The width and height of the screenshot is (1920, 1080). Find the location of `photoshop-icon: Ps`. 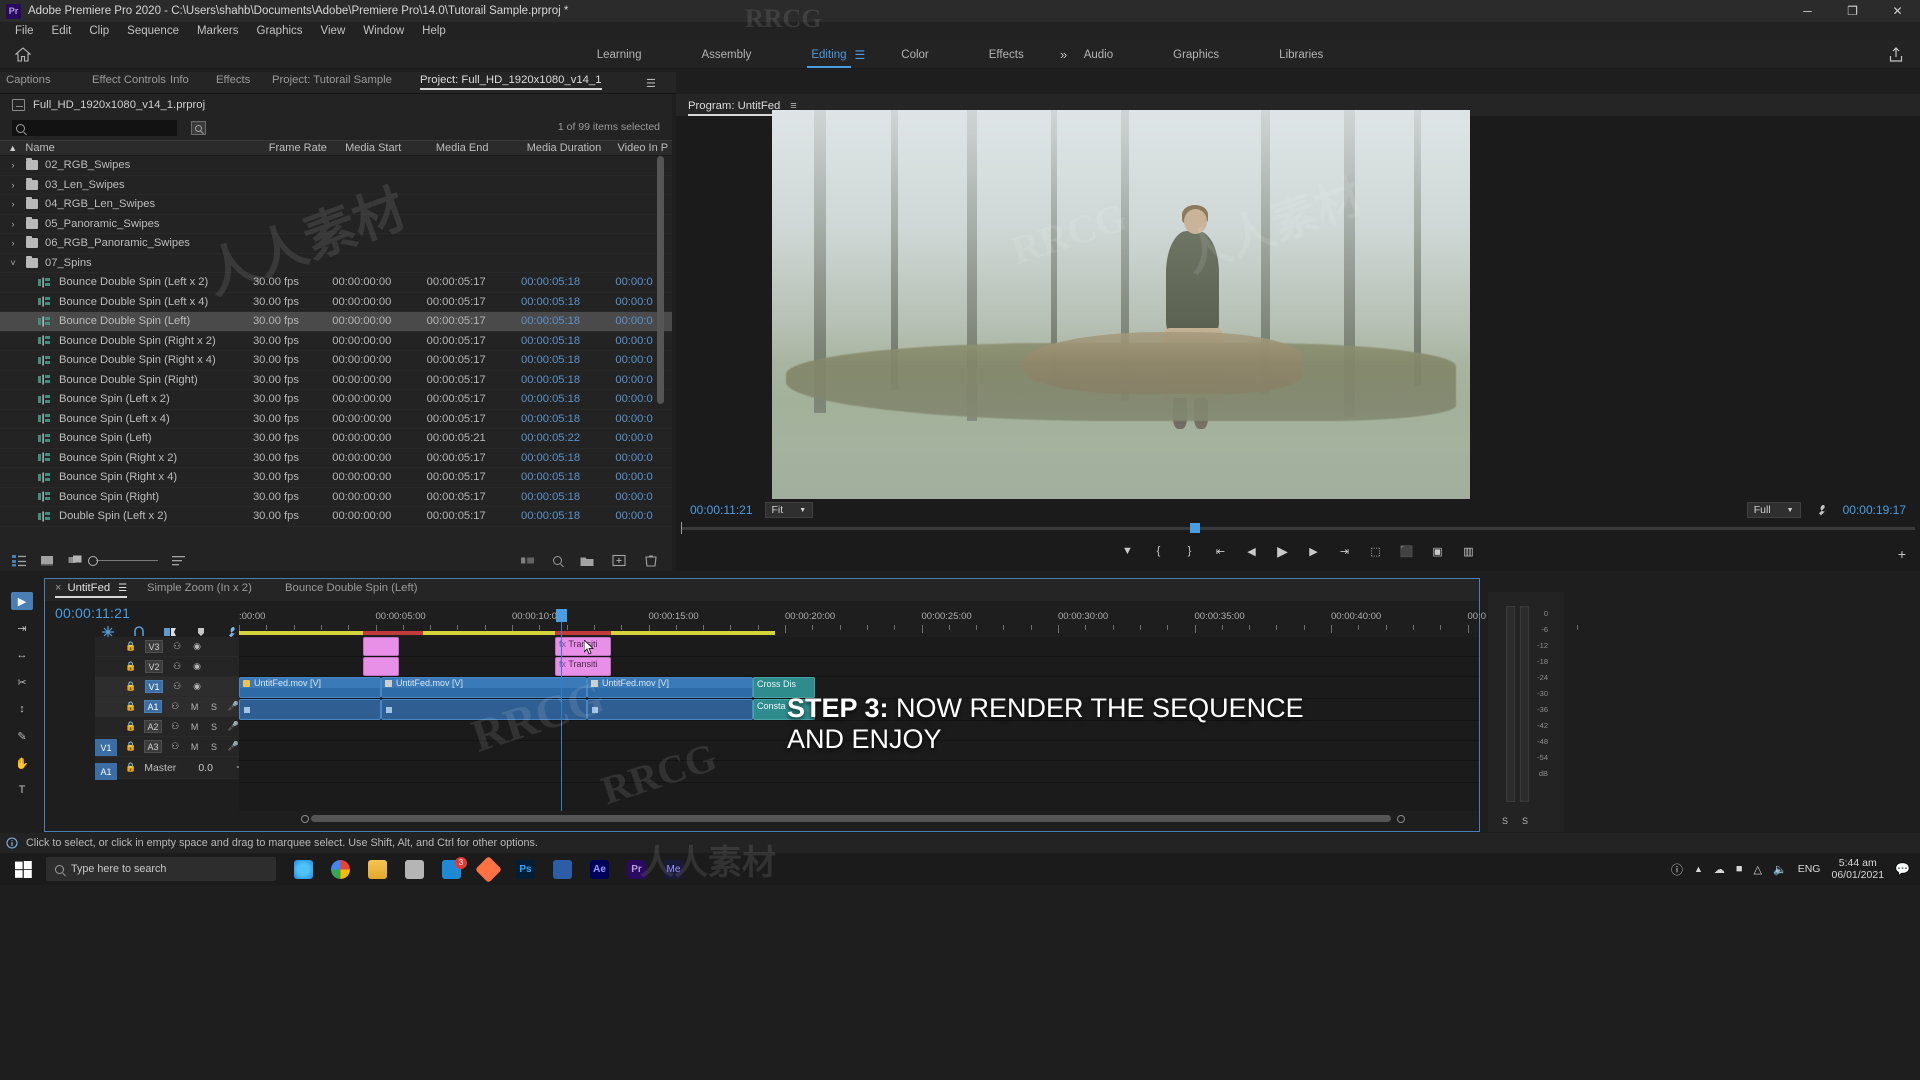

photoshop-icon: Ps is located at coordinates (525, 869).